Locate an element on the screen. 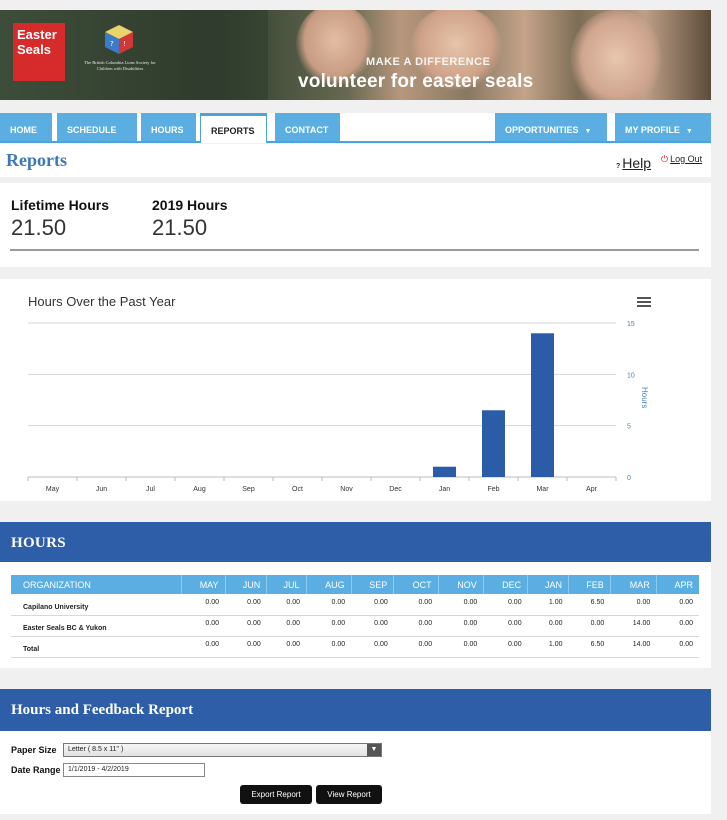 Image resolution: width=727 pixels, height=820 pixels. hours-summary: Lifetime Hours 21.50 2019 Hours 21.50 is located at coordinates (355, 225).